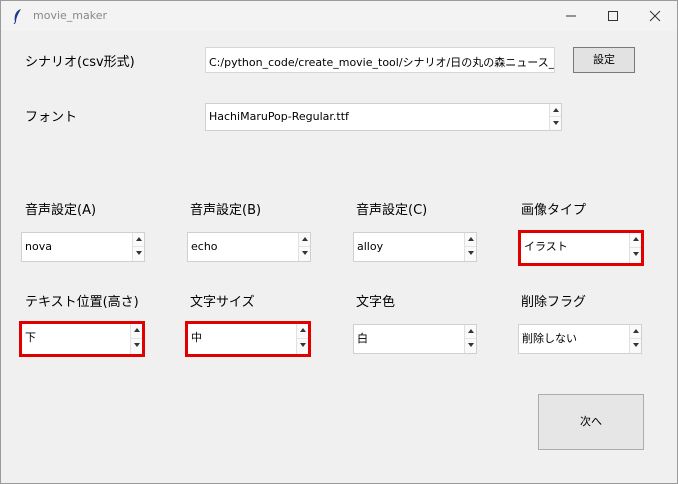 The image size is (678, 484). What do you see at coordinates (546, 247) in the screenshot?
I see `image-type-value: イラスト` at bounding box center [546, 247].